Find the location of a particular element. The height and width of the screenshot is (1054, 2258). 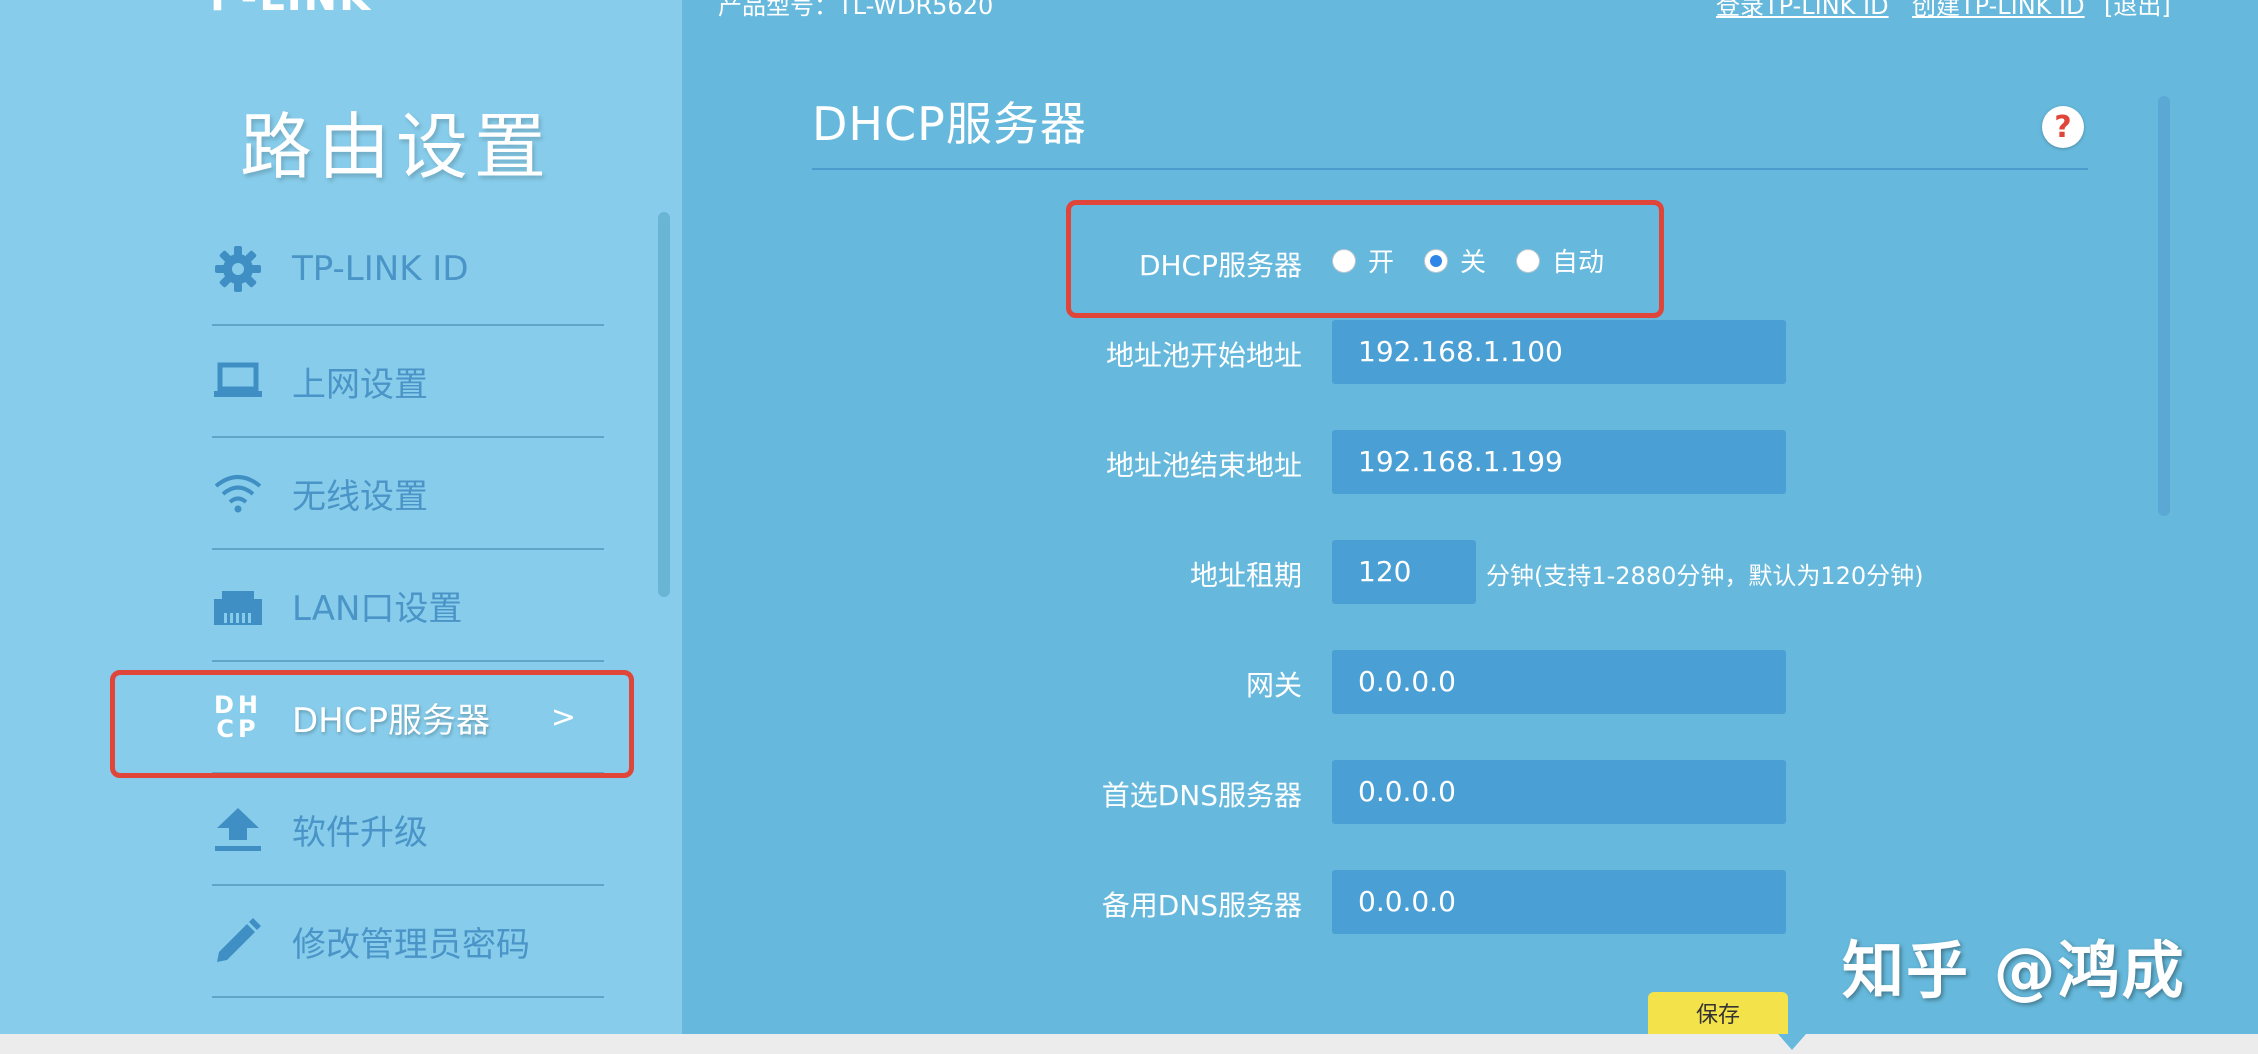

title-divider is located at coordinates (1450, 169).